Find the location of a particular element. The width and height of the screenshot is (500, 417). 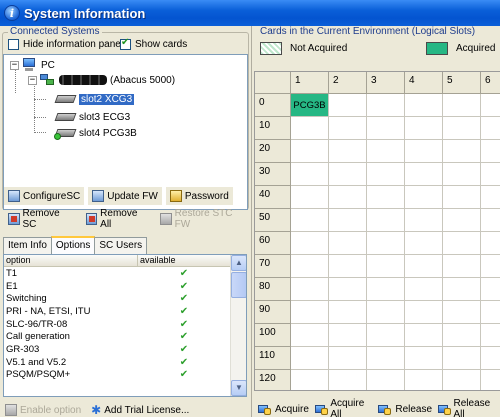

table-row: SLC-96/TR-08 ✔ is located at coordinates (125, 324).